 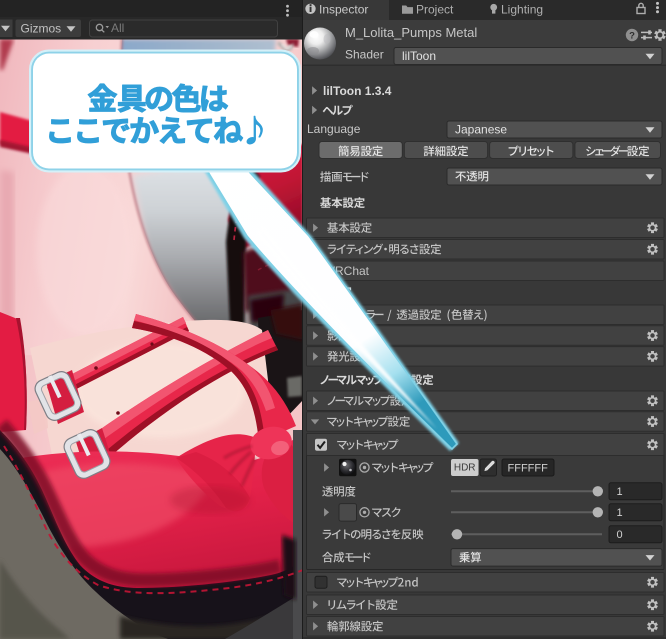 I want to click on svg-text: Gizmos, so click(x=41, y=29).